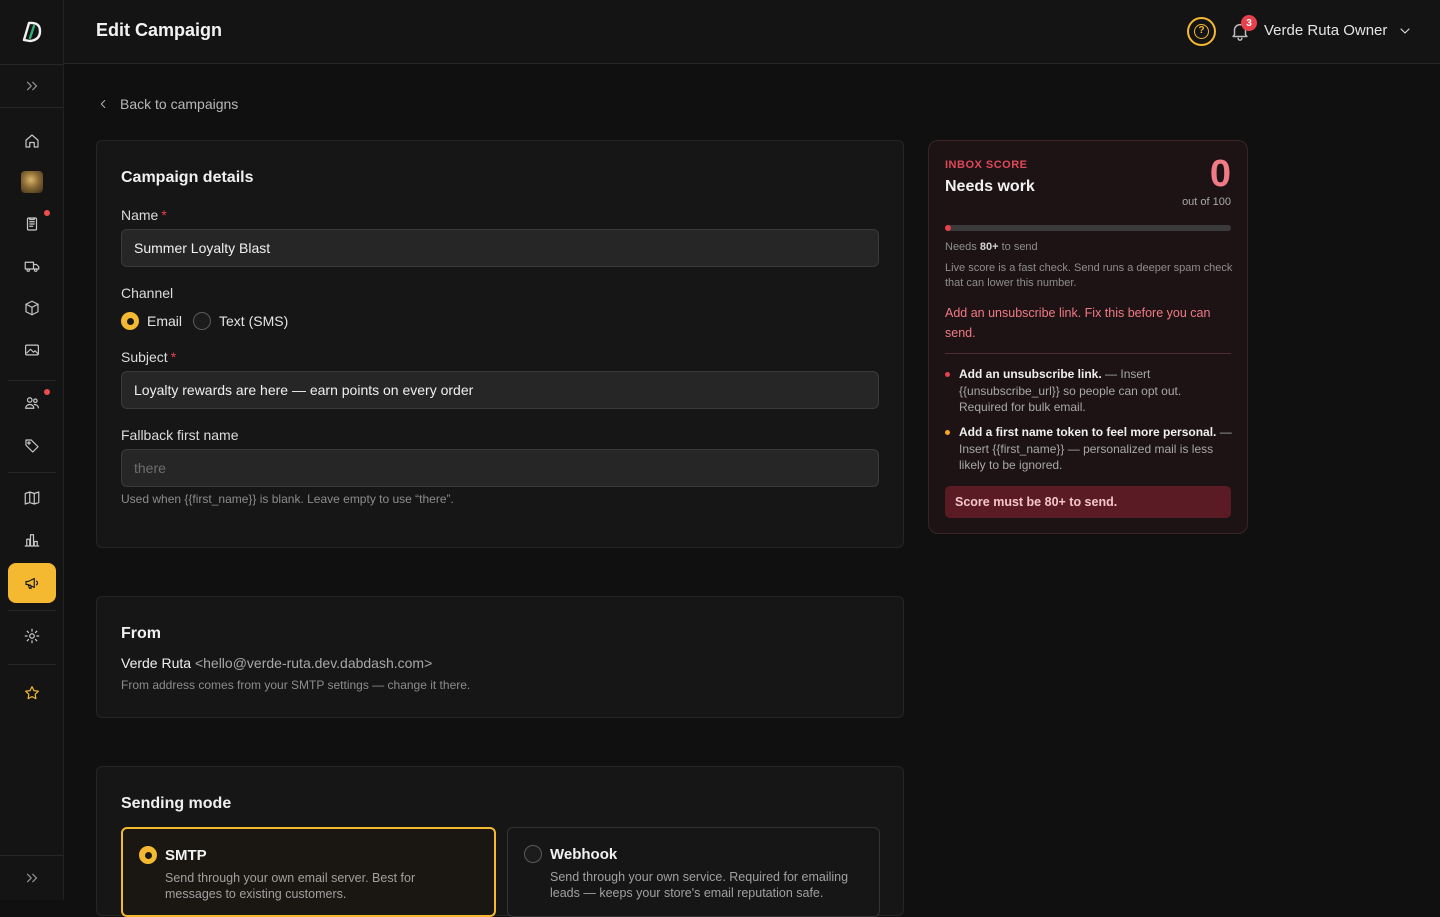 This screenshot has height=917, width=1440. I want to click on delivery-truck-icon, so click(32, 266).